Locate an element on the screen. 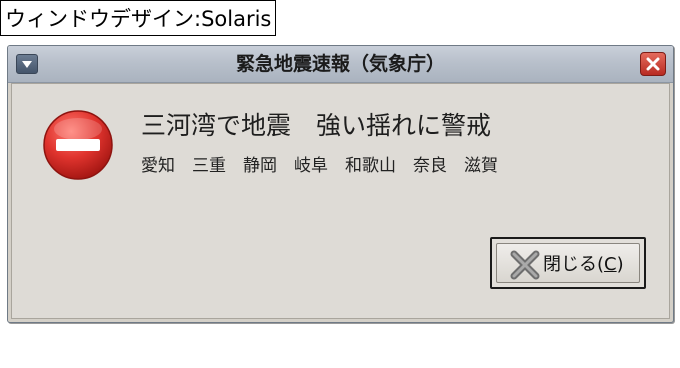  window-title: 緊急地震速報（気象庁） is located at coordinates (340, 64).